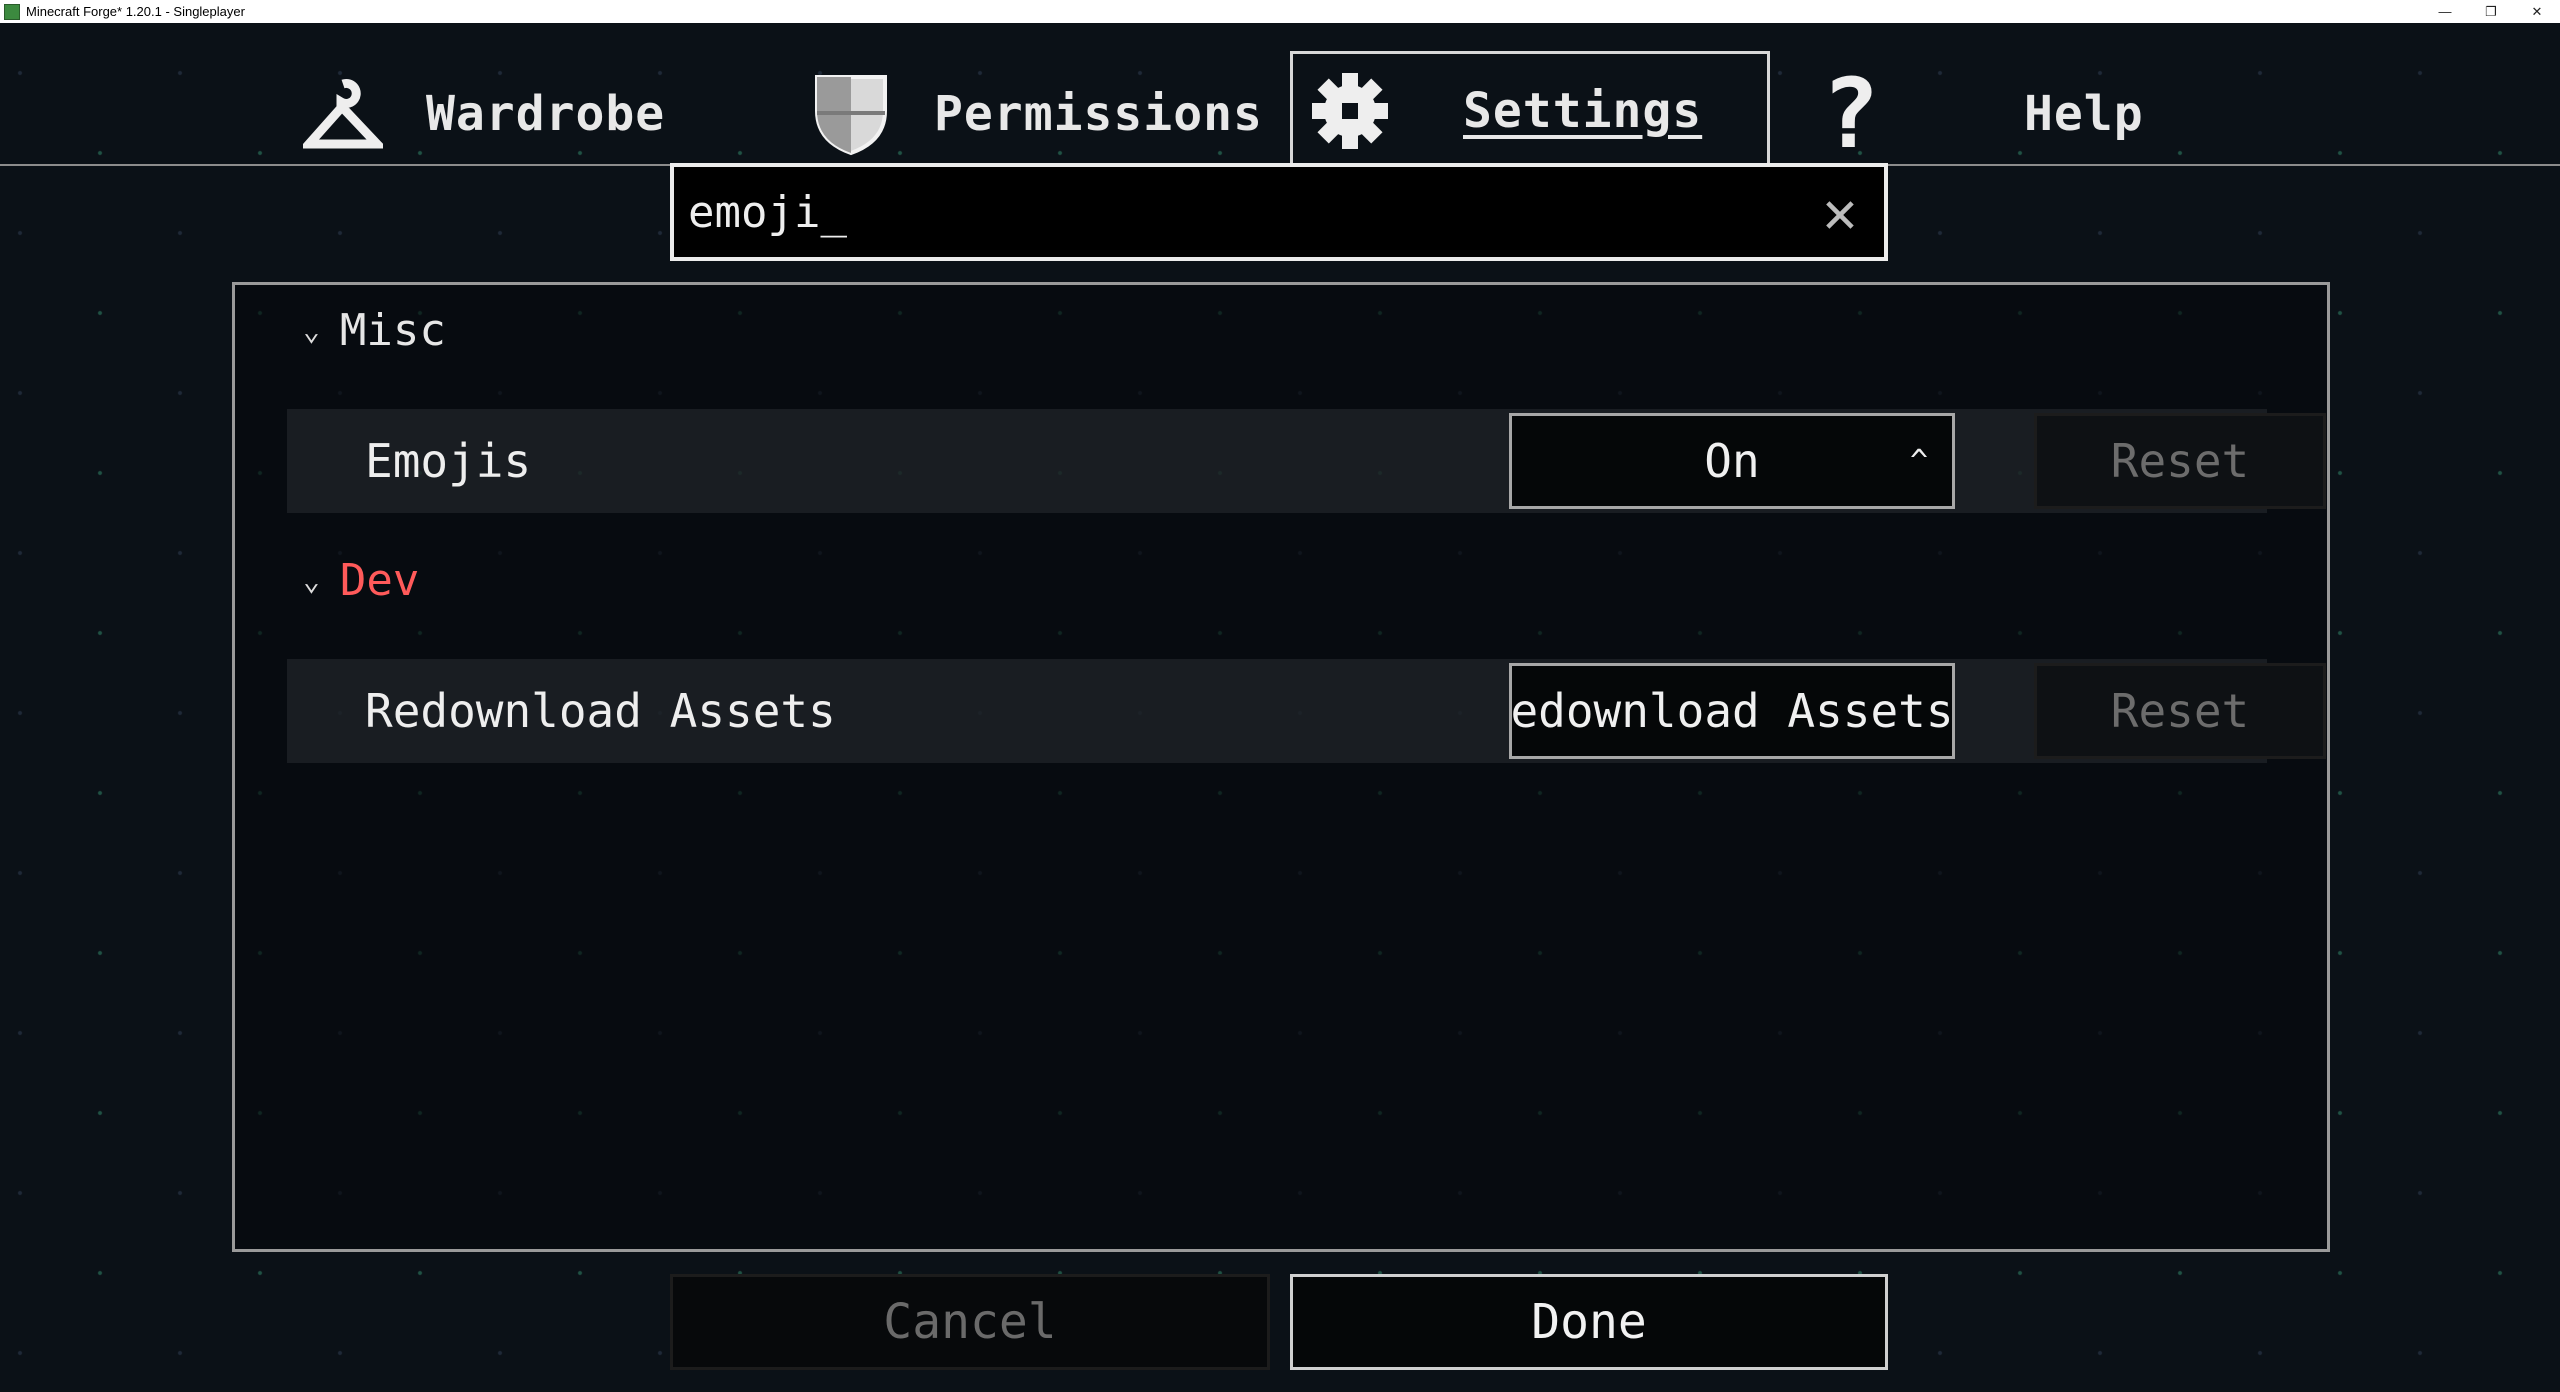 The height and width of the screenshot is (1392, 2560). I want to click on done-button: Done, so click(1589, 1322).